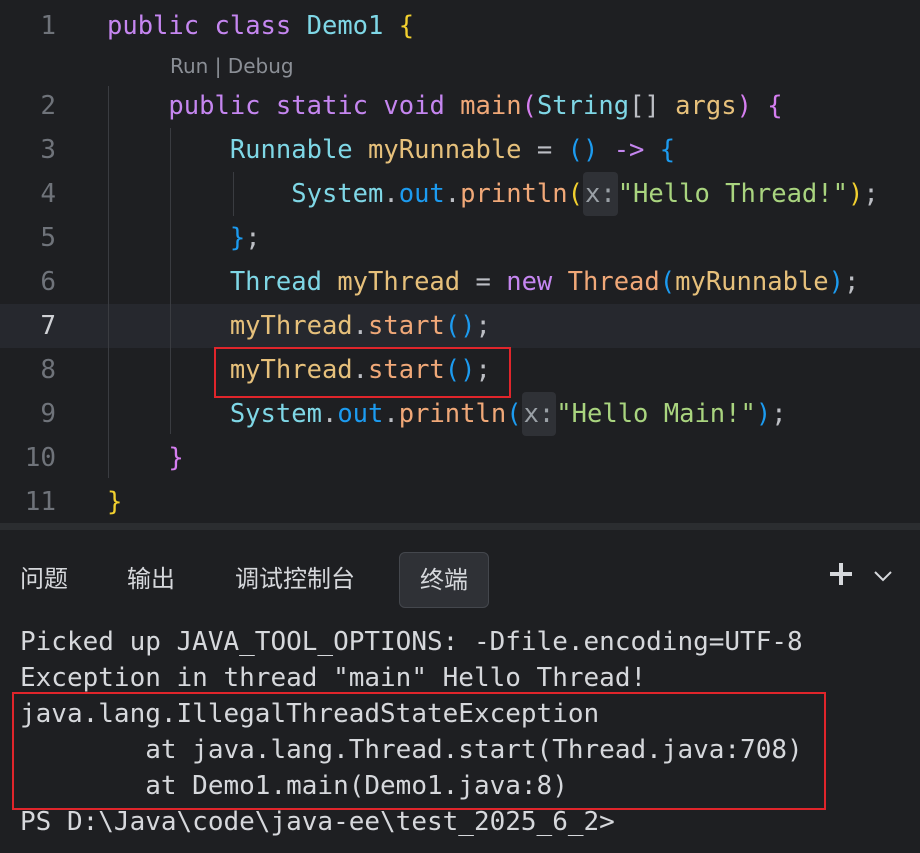  What do you see at coordinates (48, 194) in the screenshot?
I see `line-number: 4` at bounding box center [48, 194].